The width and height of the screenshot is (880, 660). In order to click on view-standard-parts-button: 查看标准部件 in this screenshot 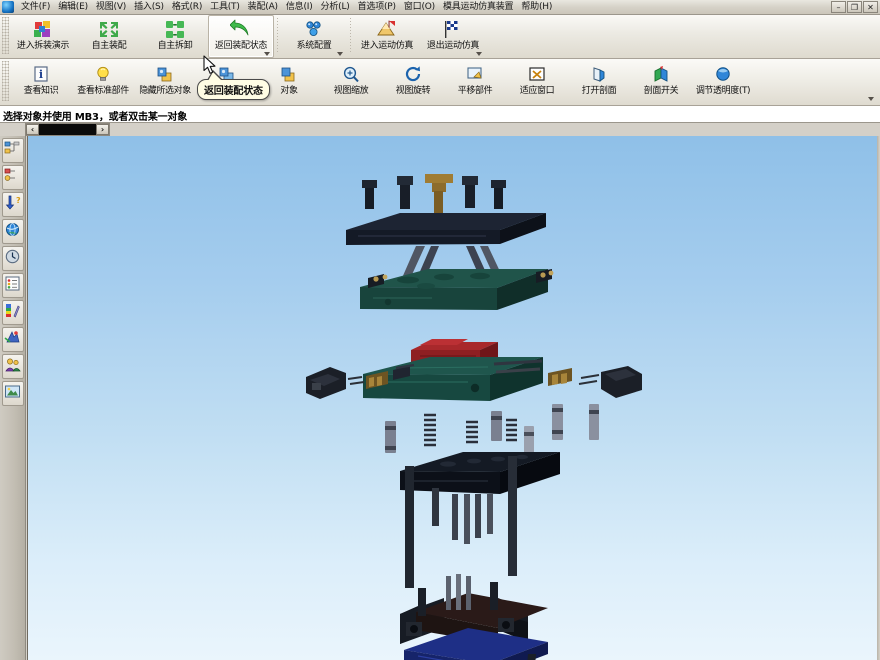, I will do `click(103, 82)`.